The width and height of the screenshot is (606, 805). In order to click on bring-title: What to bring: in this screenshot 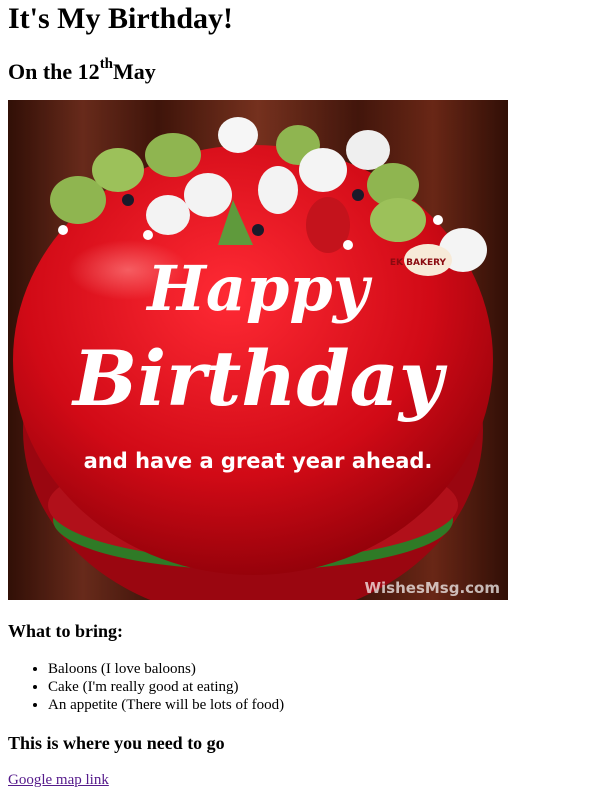, I will do `click(66, 631)`.